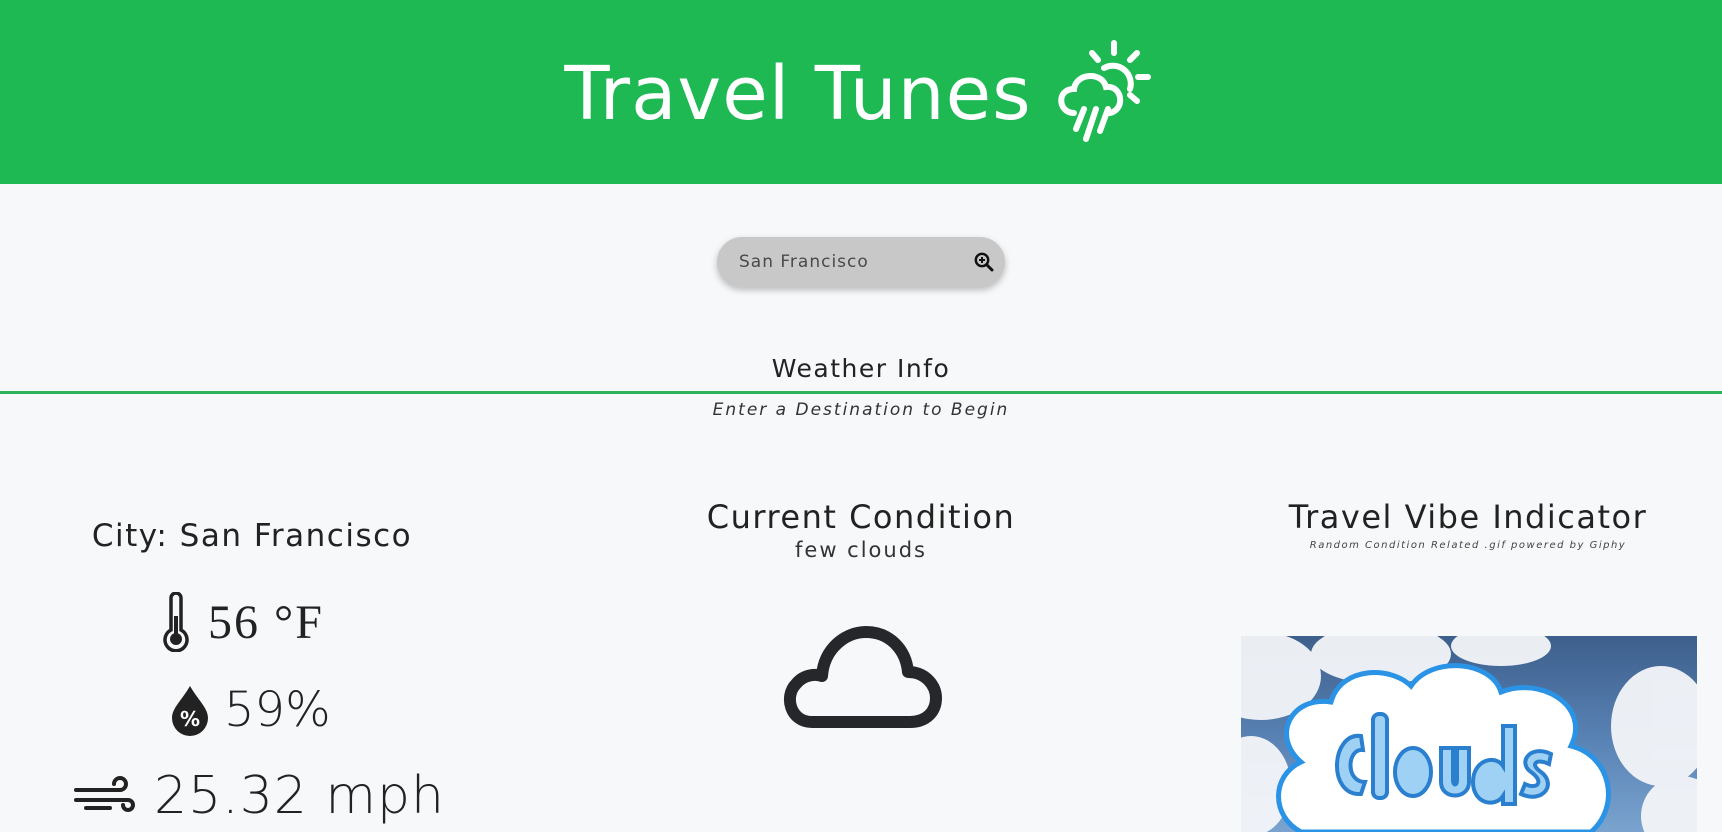 The image size is (1722, 832). I want to click on city-panel: City: San Francisco, so click(252, 536).